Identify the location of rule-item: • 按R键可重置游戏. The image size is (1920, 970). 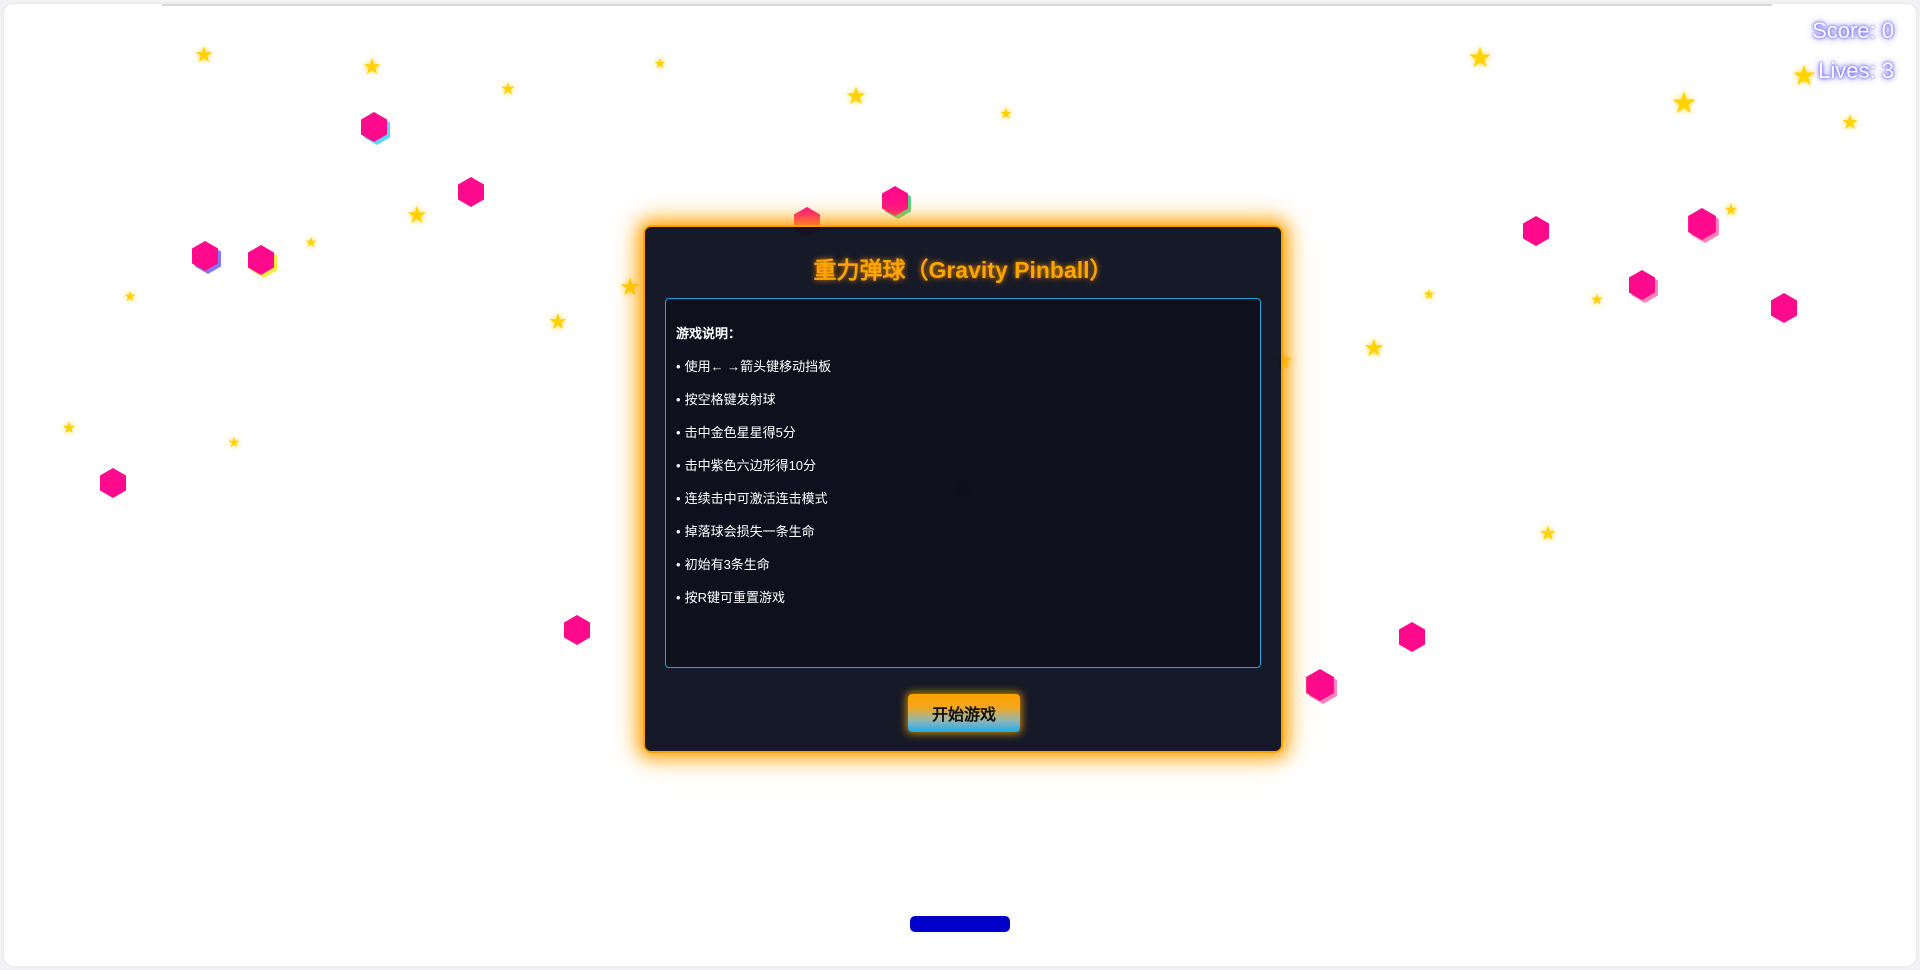
(963, 603).